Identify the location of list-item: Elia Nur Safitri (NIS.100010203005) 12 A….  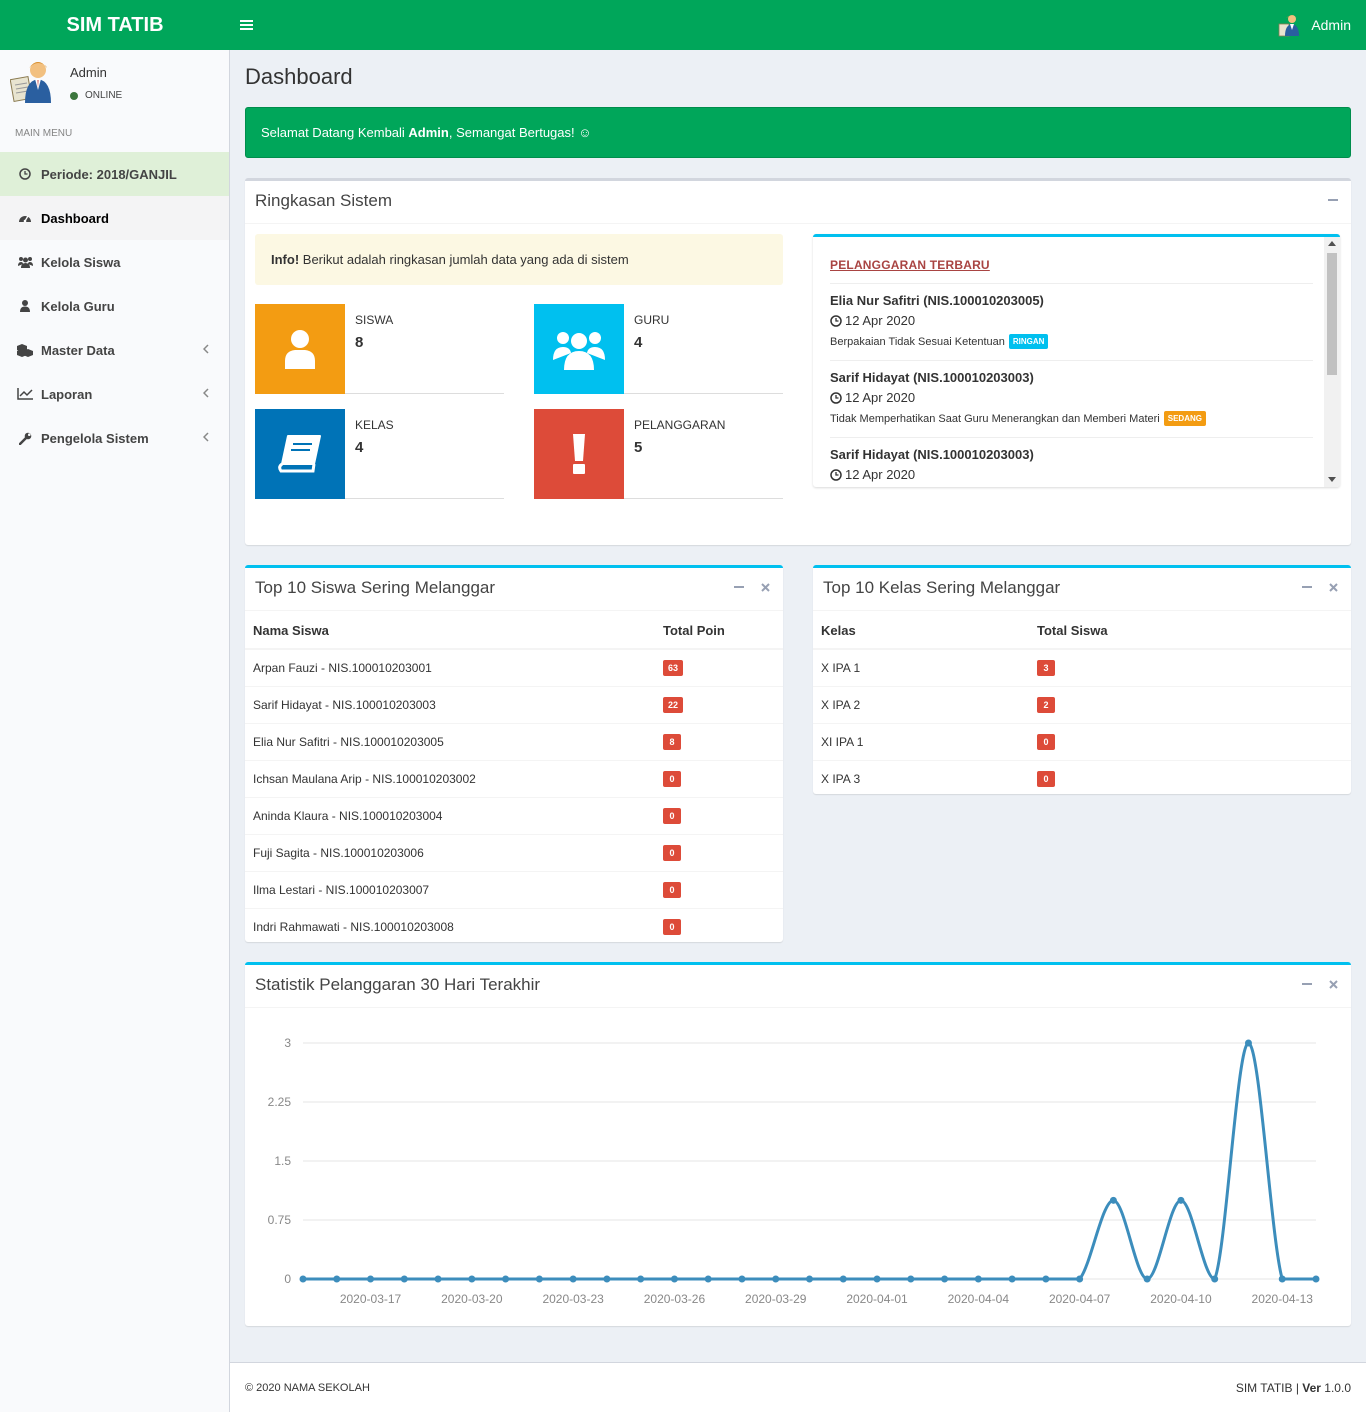
(1071, 321).